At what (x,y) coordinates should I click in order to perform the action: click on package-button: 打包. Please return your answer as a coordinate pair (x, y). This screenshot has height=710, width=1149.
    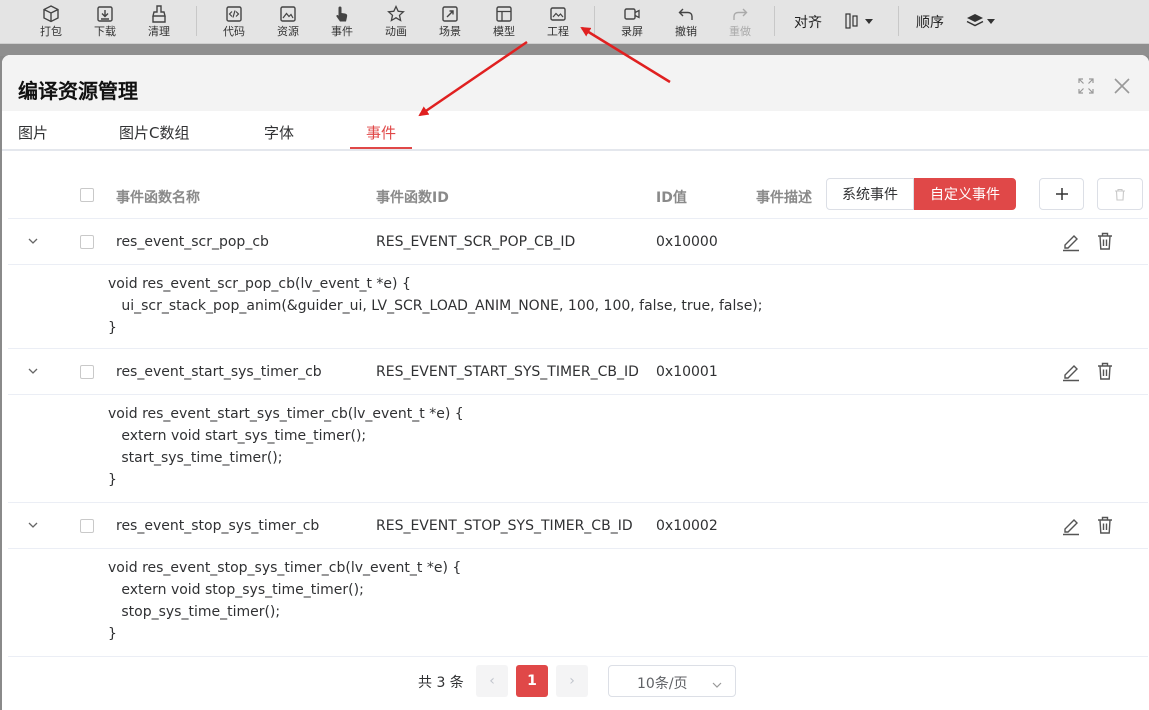
    Looking at the image, I should click on (51, 23).